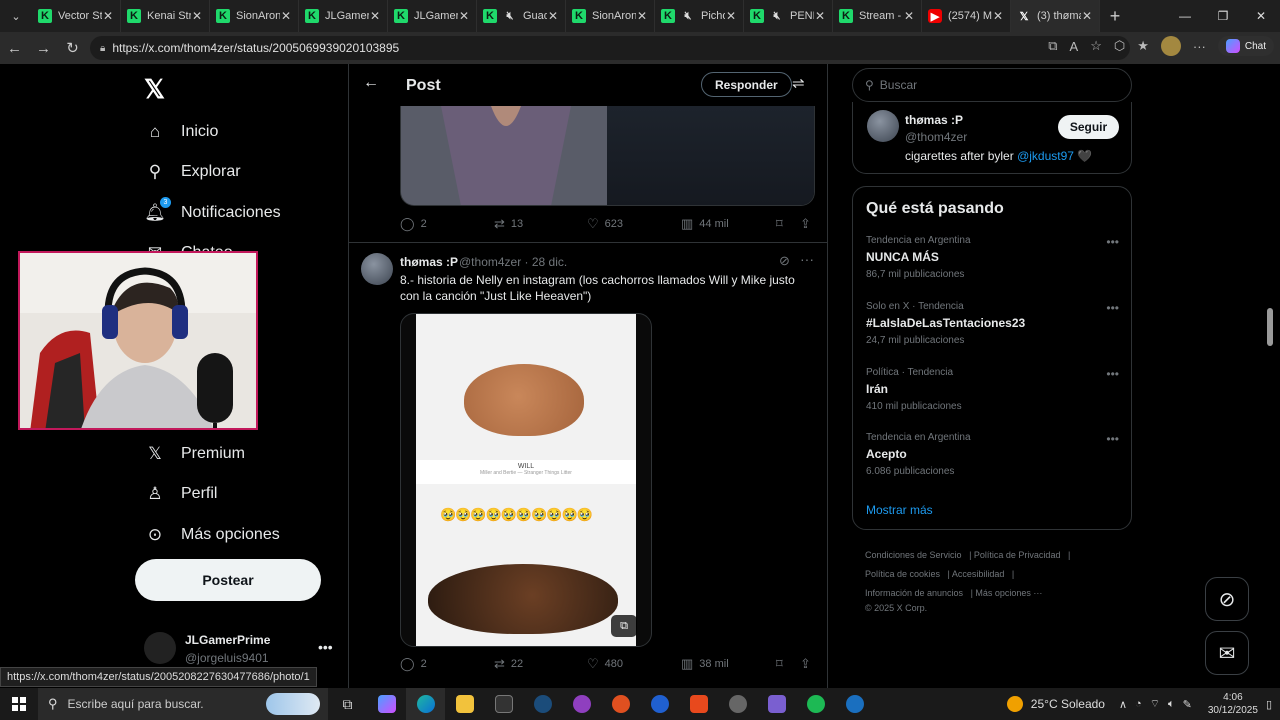  I want to click on favorite-star-icon: ☆, so click(1096, 46).